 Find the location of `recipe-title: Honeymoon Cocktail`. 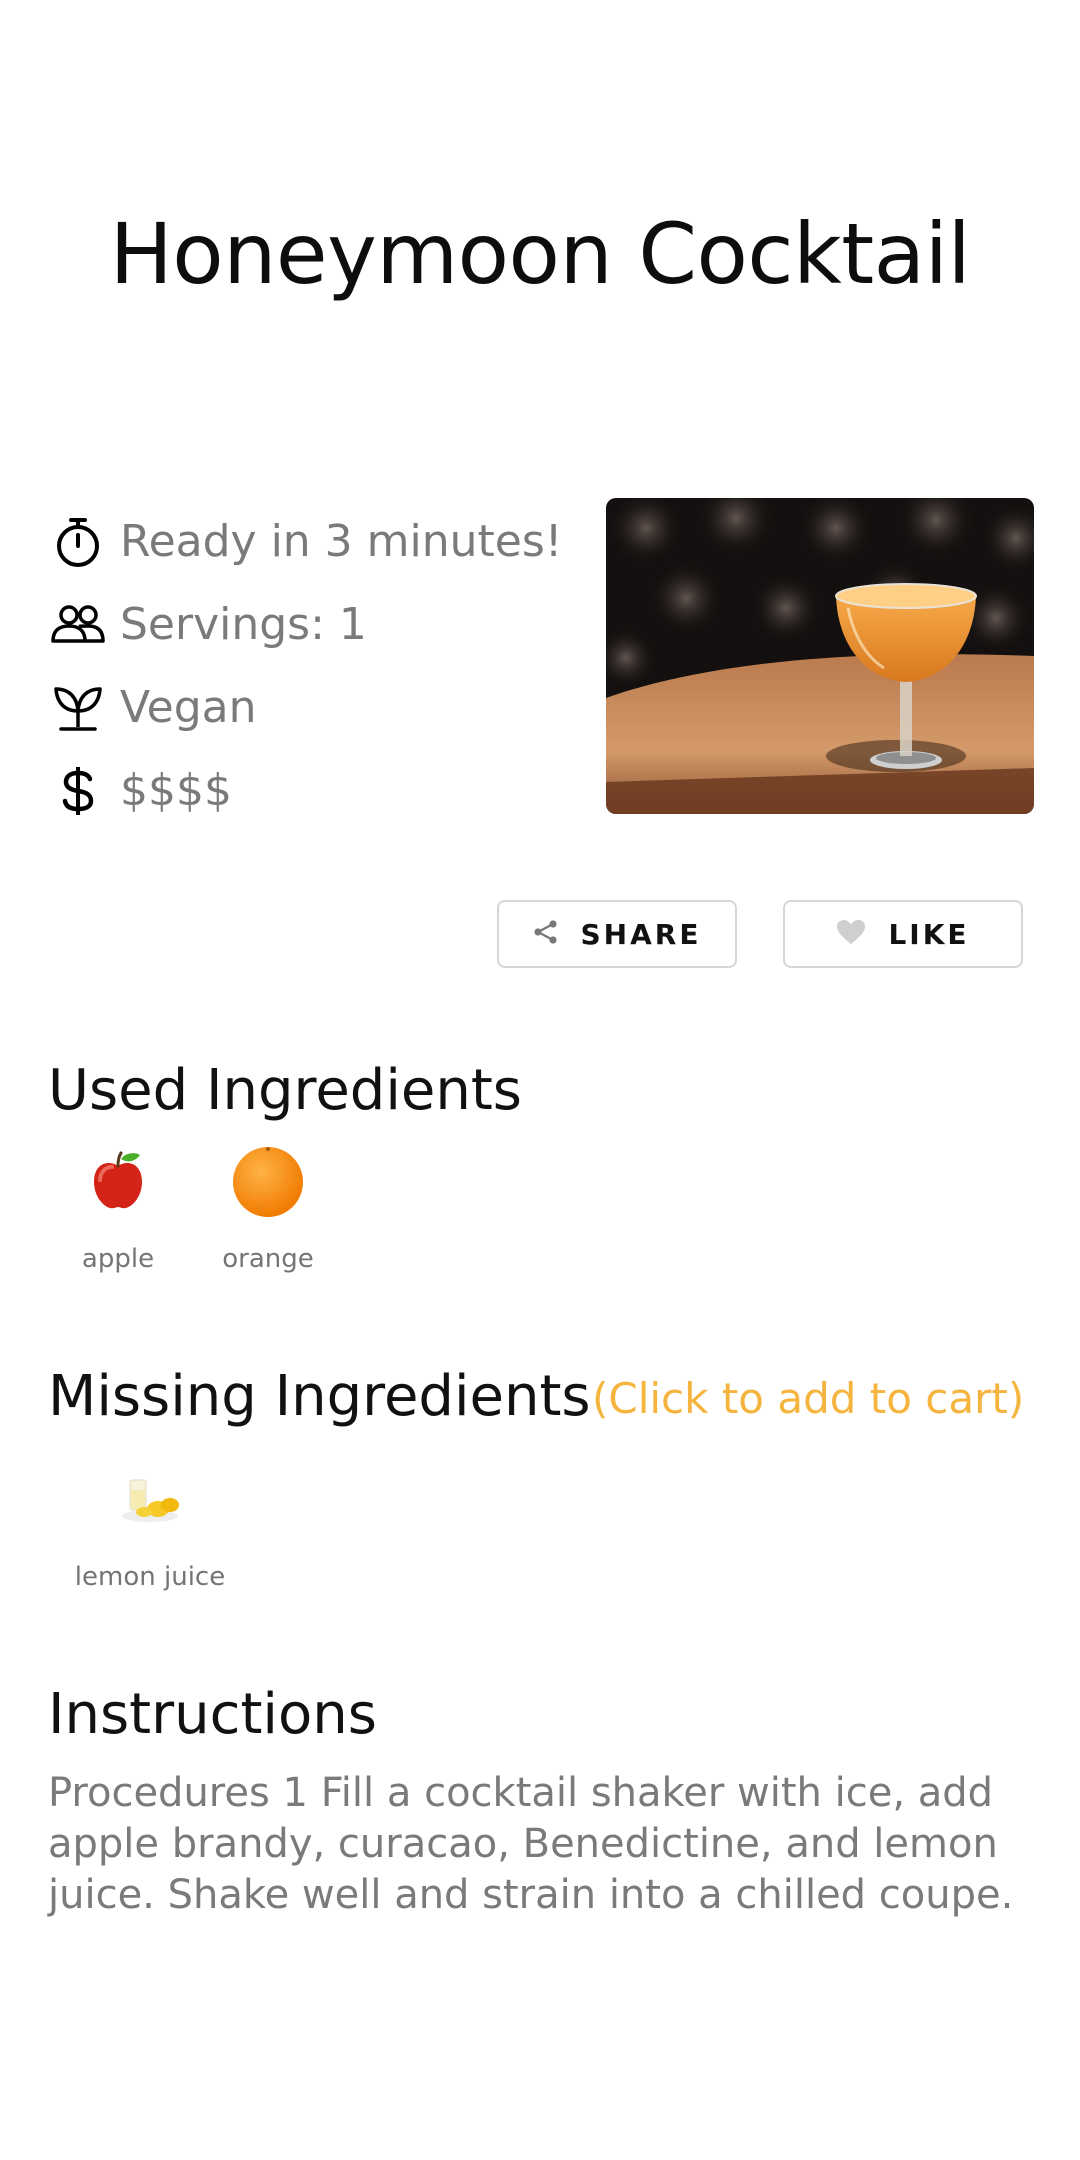

recipe-title: Honeymoon Cocktail is located at coordinates (540, 254).